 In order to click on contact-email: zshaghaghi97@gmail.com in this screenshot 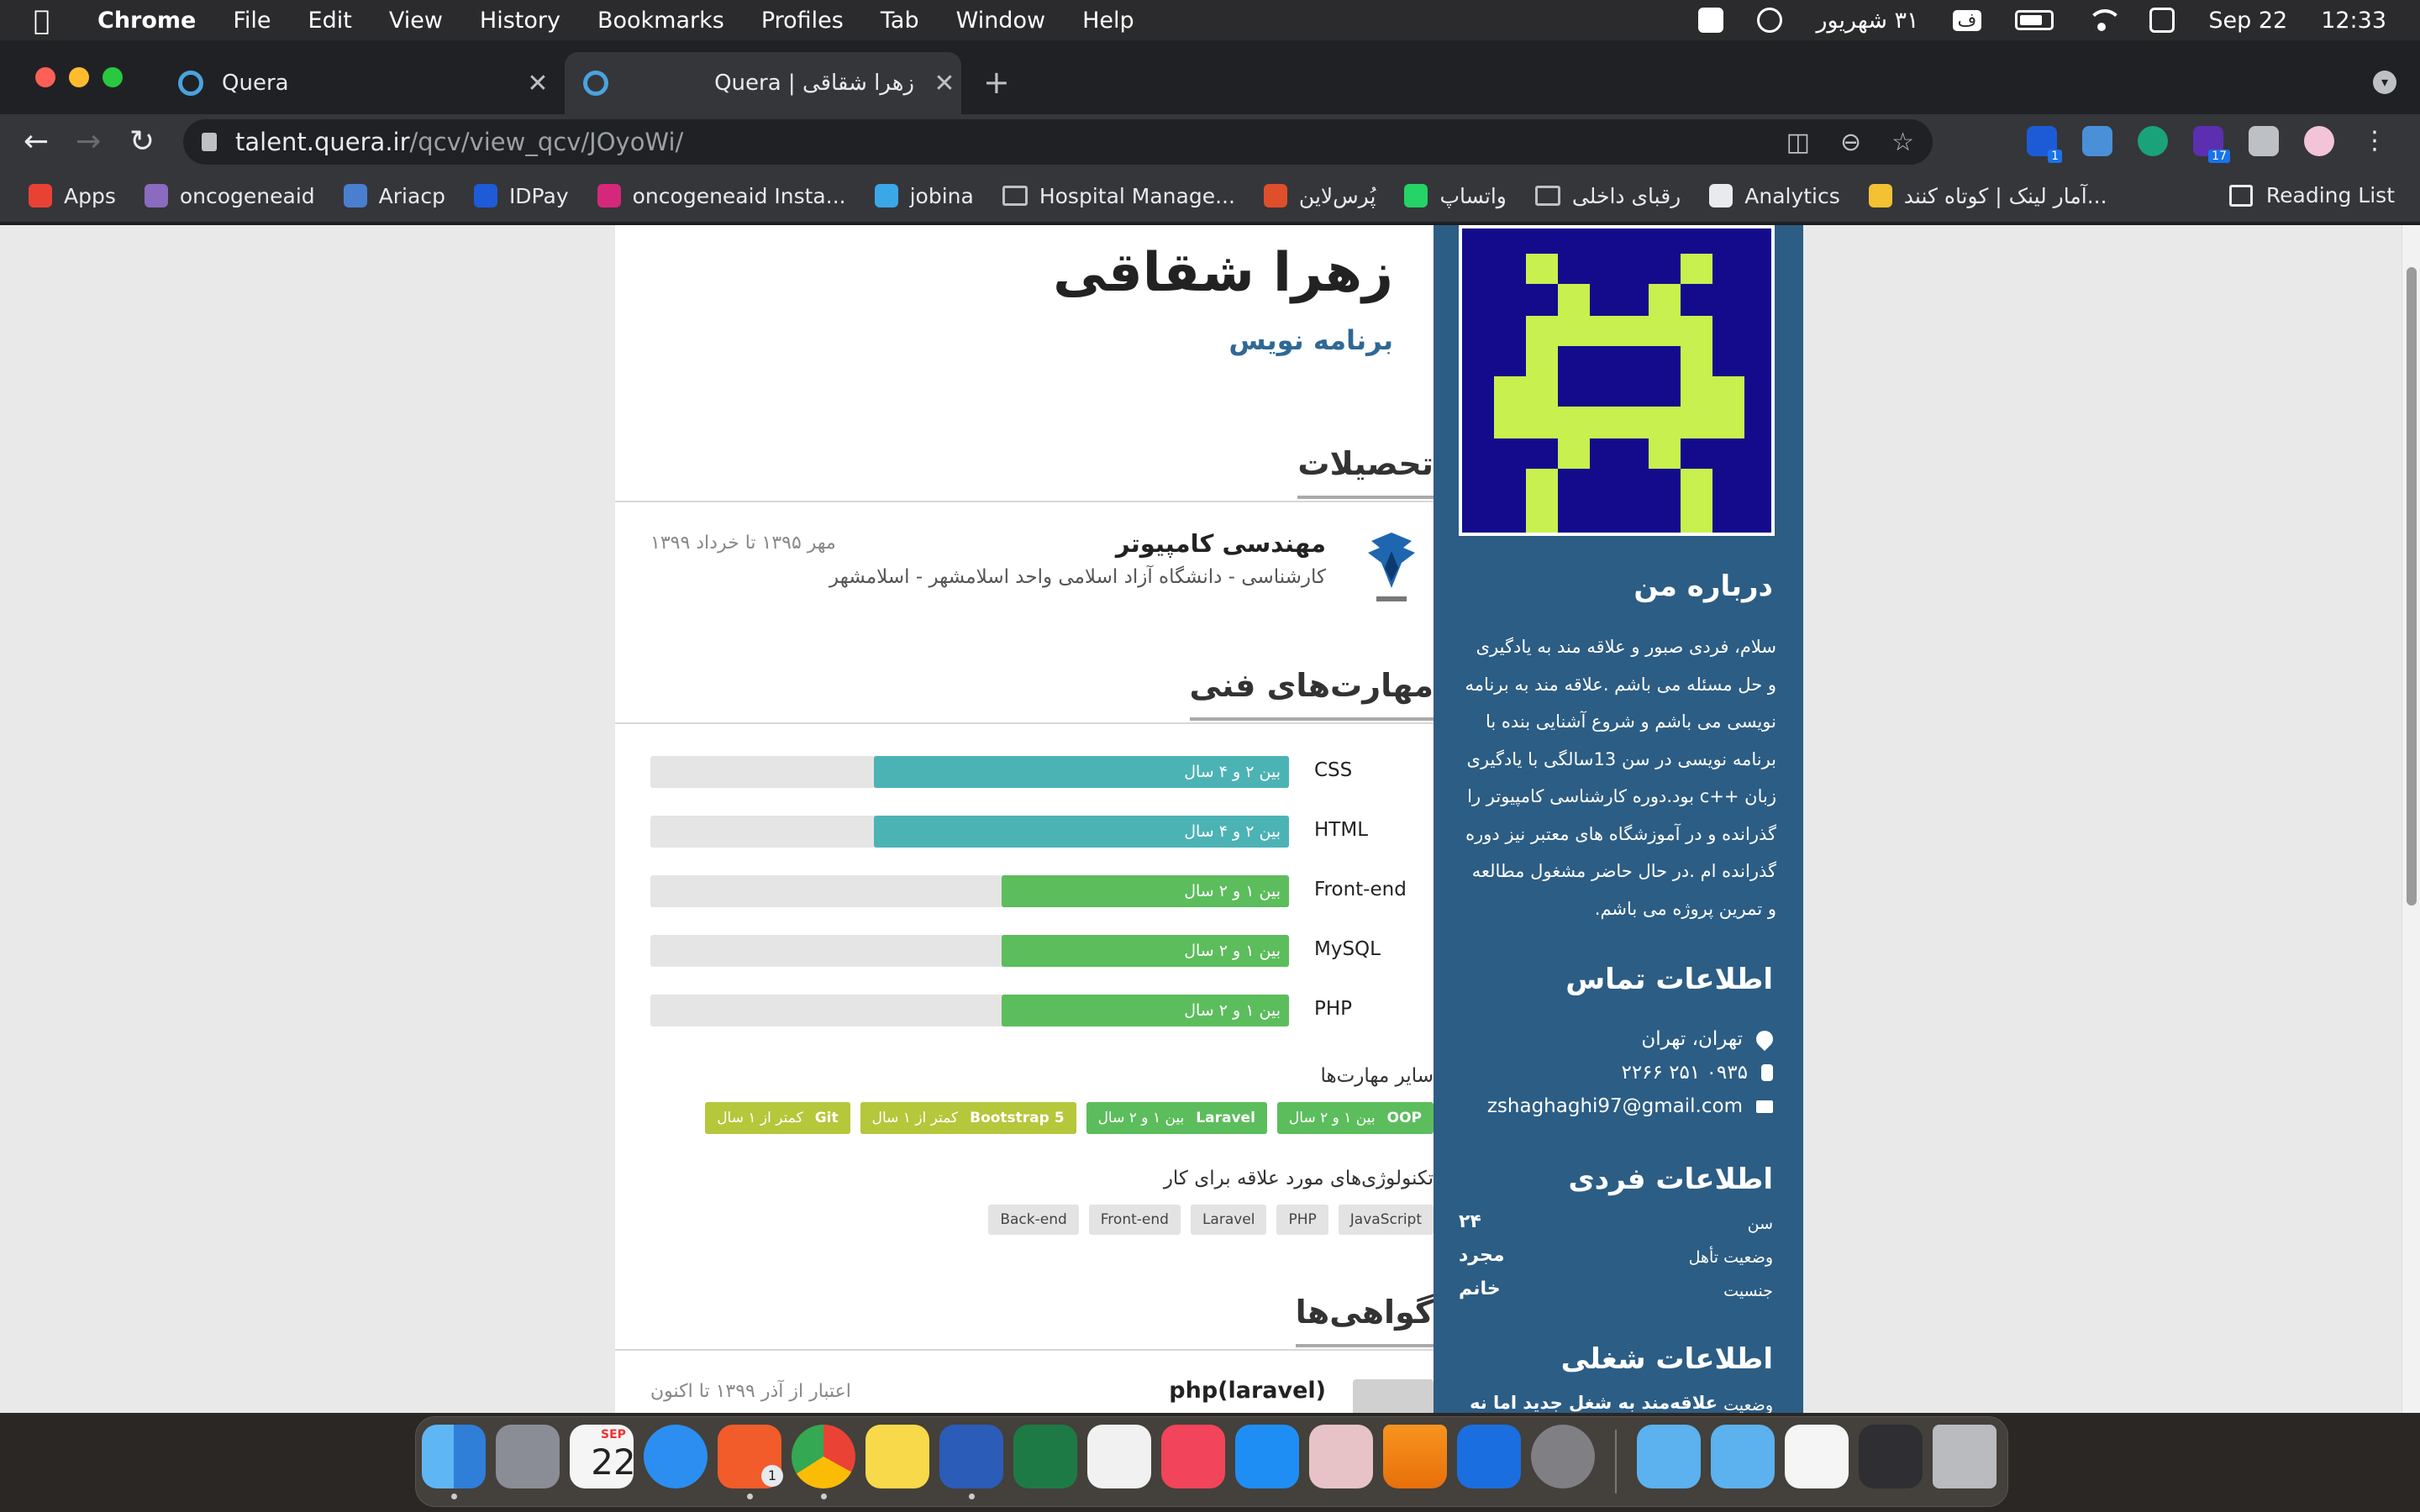, I will do `click(1630, 1106)`.